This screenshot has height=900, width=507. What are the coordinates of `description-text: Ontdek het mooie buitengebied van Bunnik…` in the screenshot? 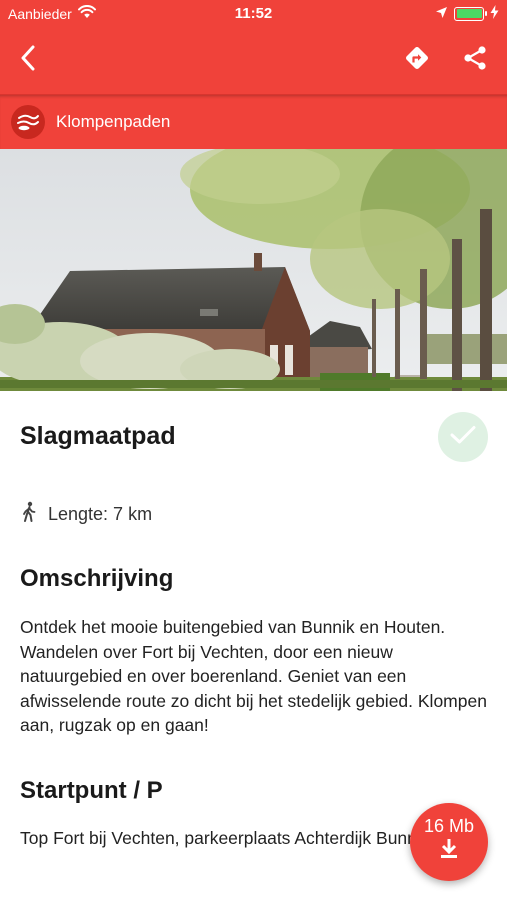 It's located at (253, 676).